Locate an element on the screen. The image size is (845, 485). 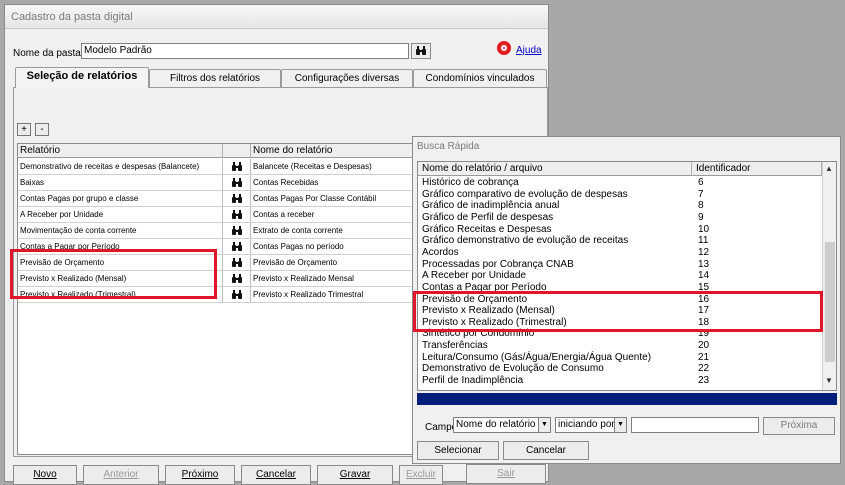
cancel-button: Cancelar is located at coordinates (276, 475).